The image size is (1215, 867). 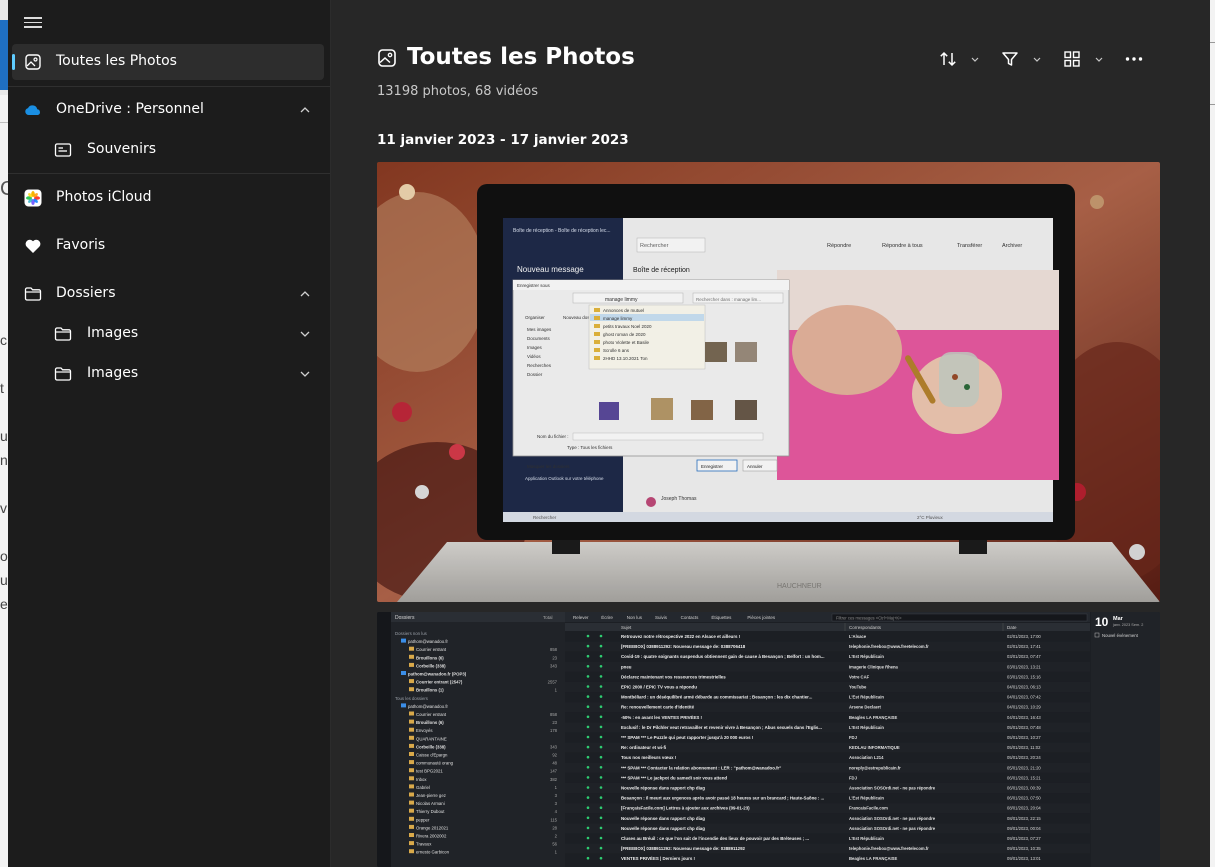 I want to click on mail-message-date: 08/01/2023, 22:15, so click(x=1024, y=818).